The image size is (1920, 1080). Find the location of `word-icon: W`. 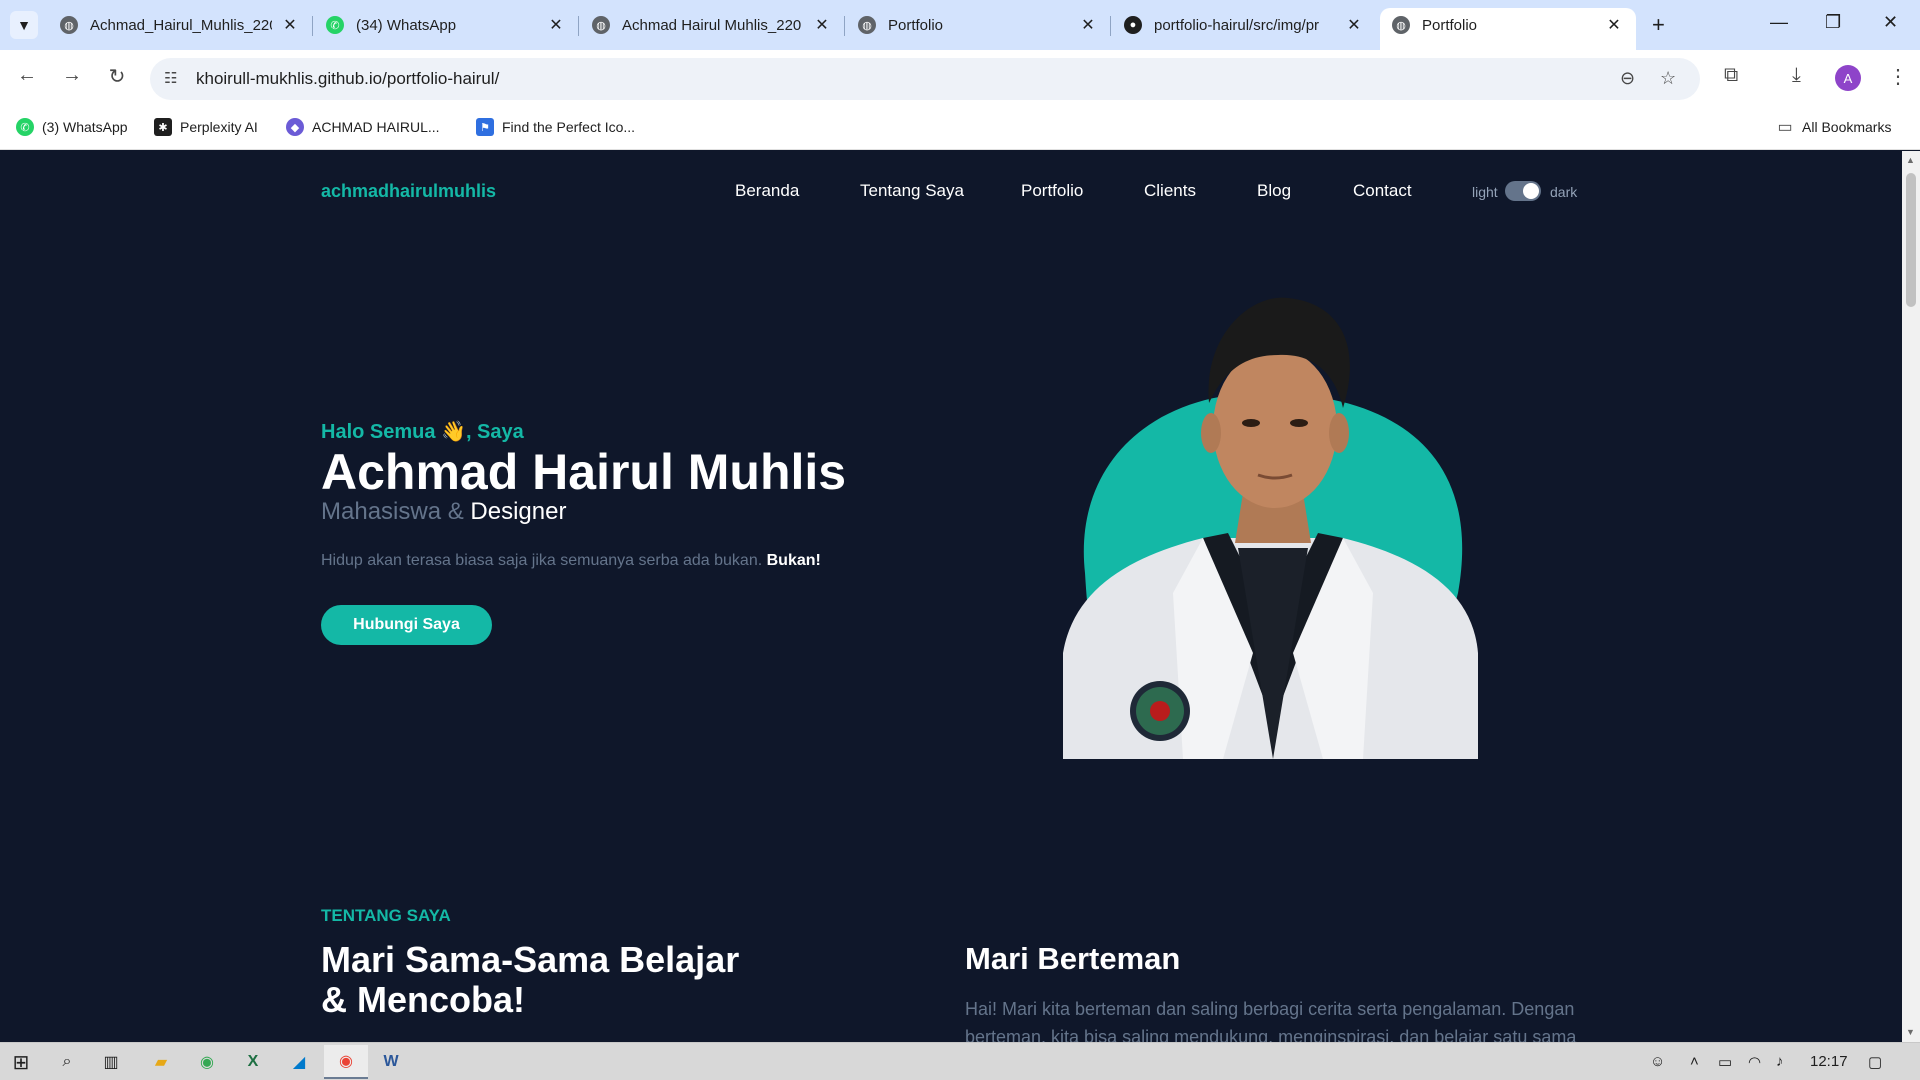

word-icon: W is located at coordinates (391, 1062).